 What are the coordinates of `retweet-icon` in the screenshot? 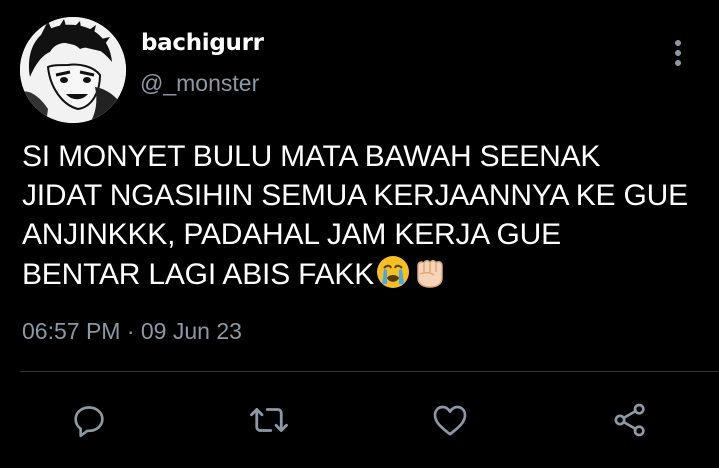 It's located at (269, 420).